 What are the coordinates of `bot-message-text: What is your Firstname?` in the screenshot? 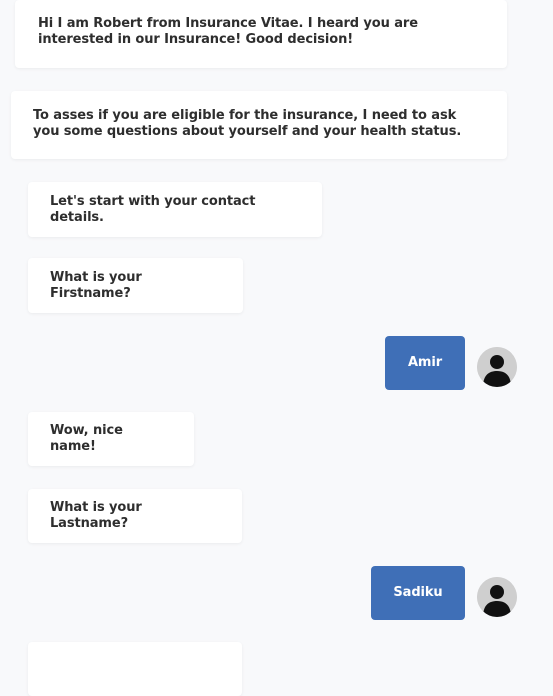 It's located at (96, 285).